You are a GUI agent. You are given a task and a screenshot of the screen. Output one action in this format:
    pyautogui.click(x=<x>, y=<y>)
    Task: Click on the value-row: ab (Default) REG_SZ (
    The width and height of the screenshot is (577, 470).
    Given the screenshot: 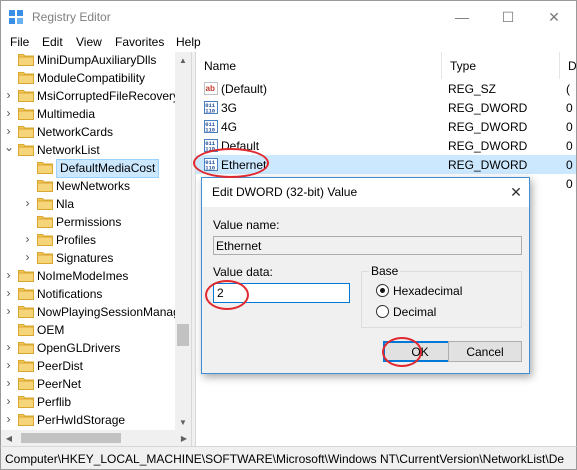 What is the action you would take?
    pyautogui.click(x=386, y=88)
    